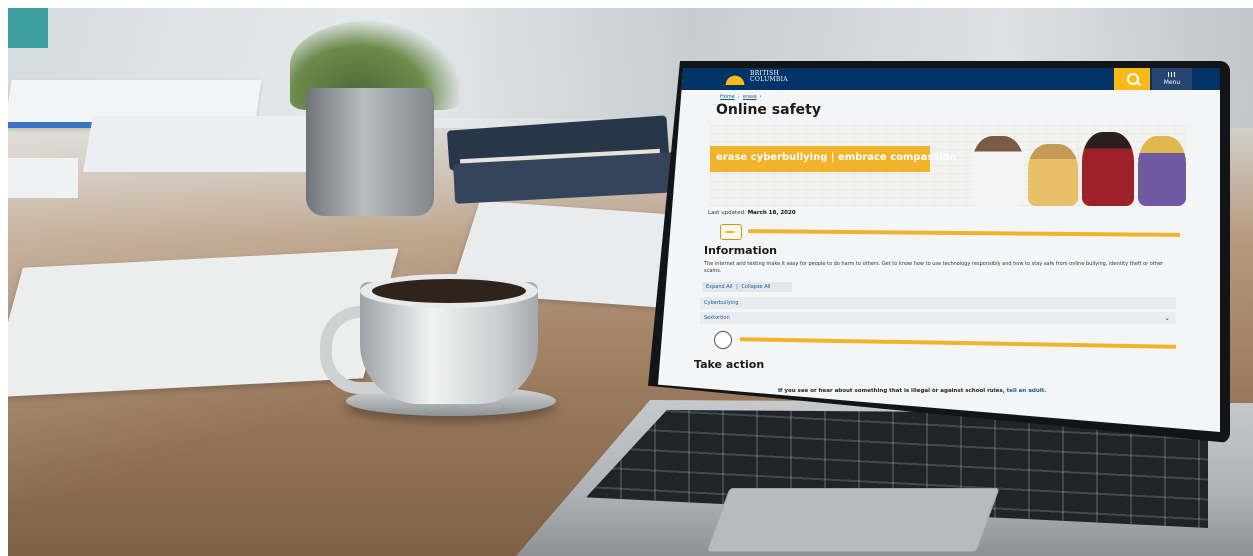 The height and width of the screenshot is (556, 1253). What do you see at coordinates (721, 303) in the screenshot?
I see `accordion-label: Cyberbullying` at bounding box center [721, 303].